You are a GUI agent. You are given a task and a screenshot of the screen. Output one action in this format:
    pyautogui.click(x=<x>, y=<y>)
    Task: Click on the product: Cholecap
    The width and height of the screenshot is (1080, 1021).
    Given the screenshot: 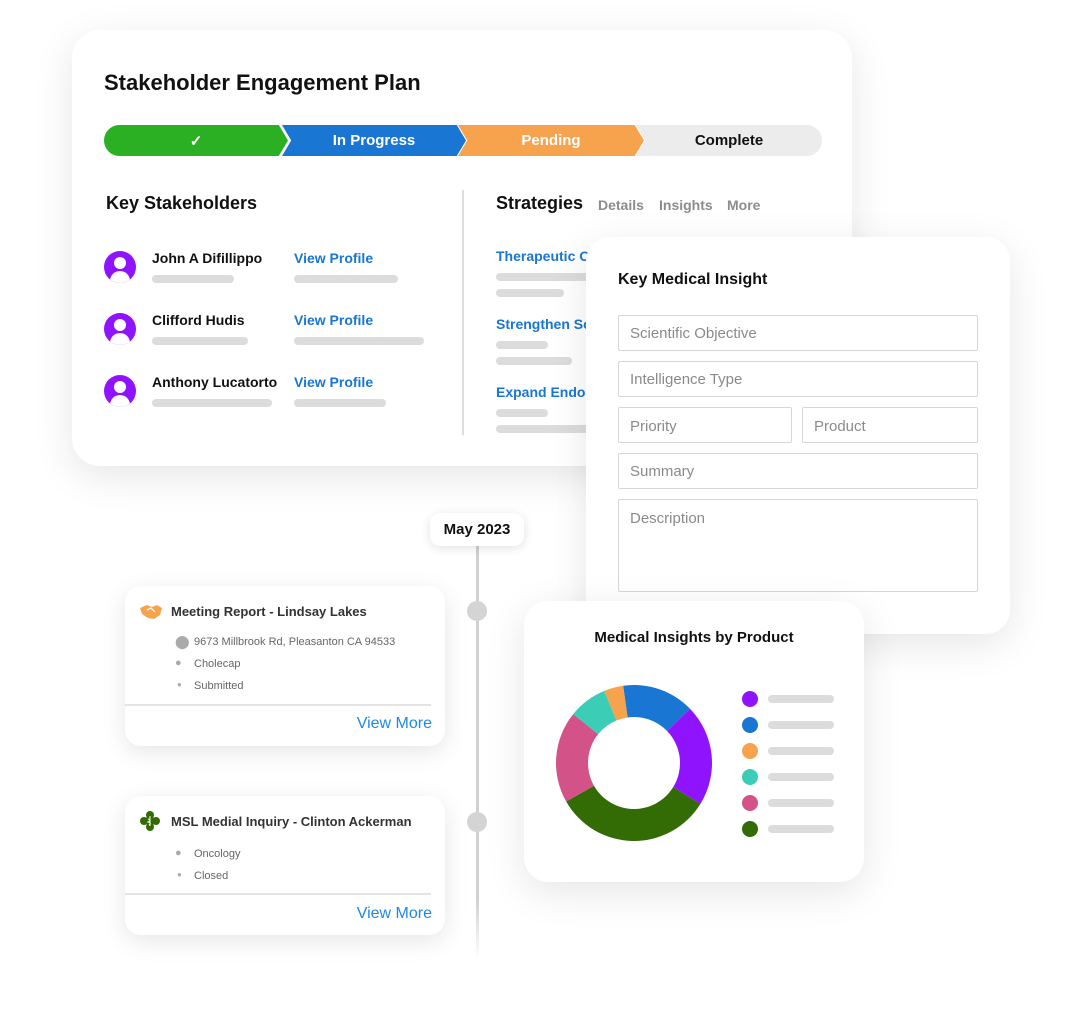 What is the action you would take?
    pyautogui.click(x=217, y=664)
    